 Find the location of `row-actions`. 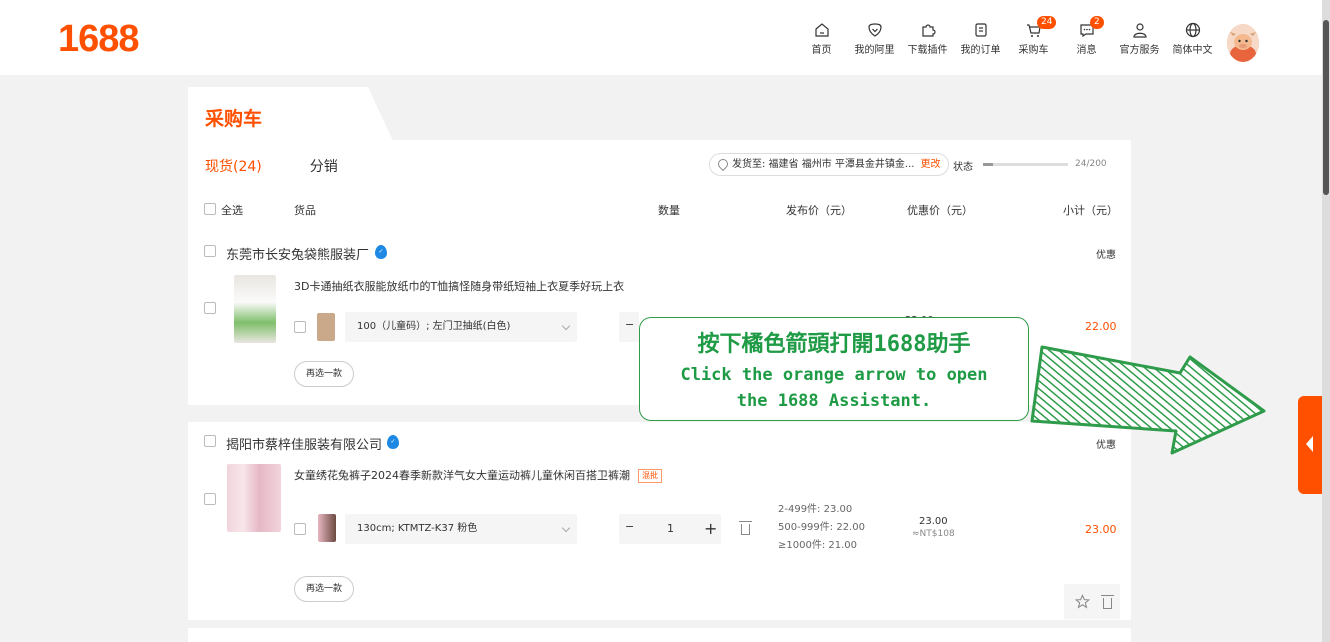

row-actions is located at coordinates (1092, 601).